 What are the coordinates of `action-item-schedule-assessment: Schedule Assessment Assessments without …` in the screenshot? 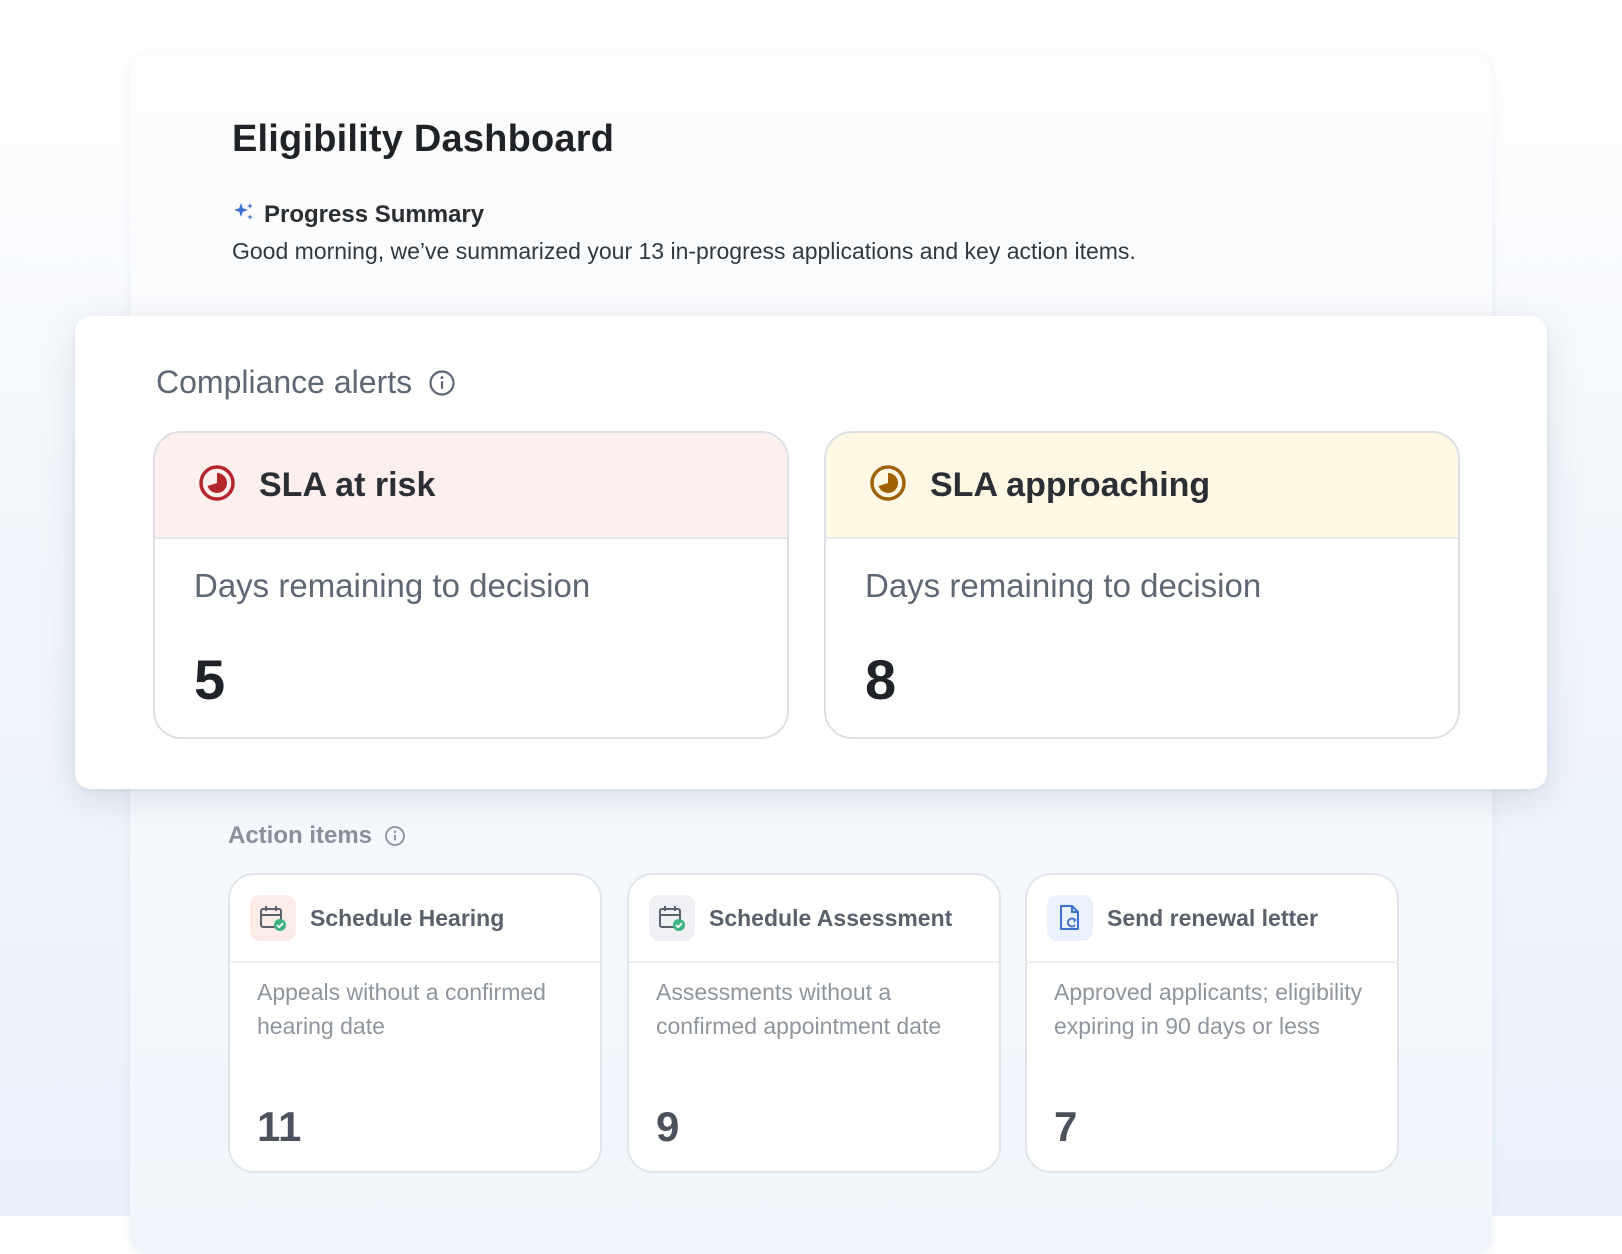 It's located at (814, 1023).